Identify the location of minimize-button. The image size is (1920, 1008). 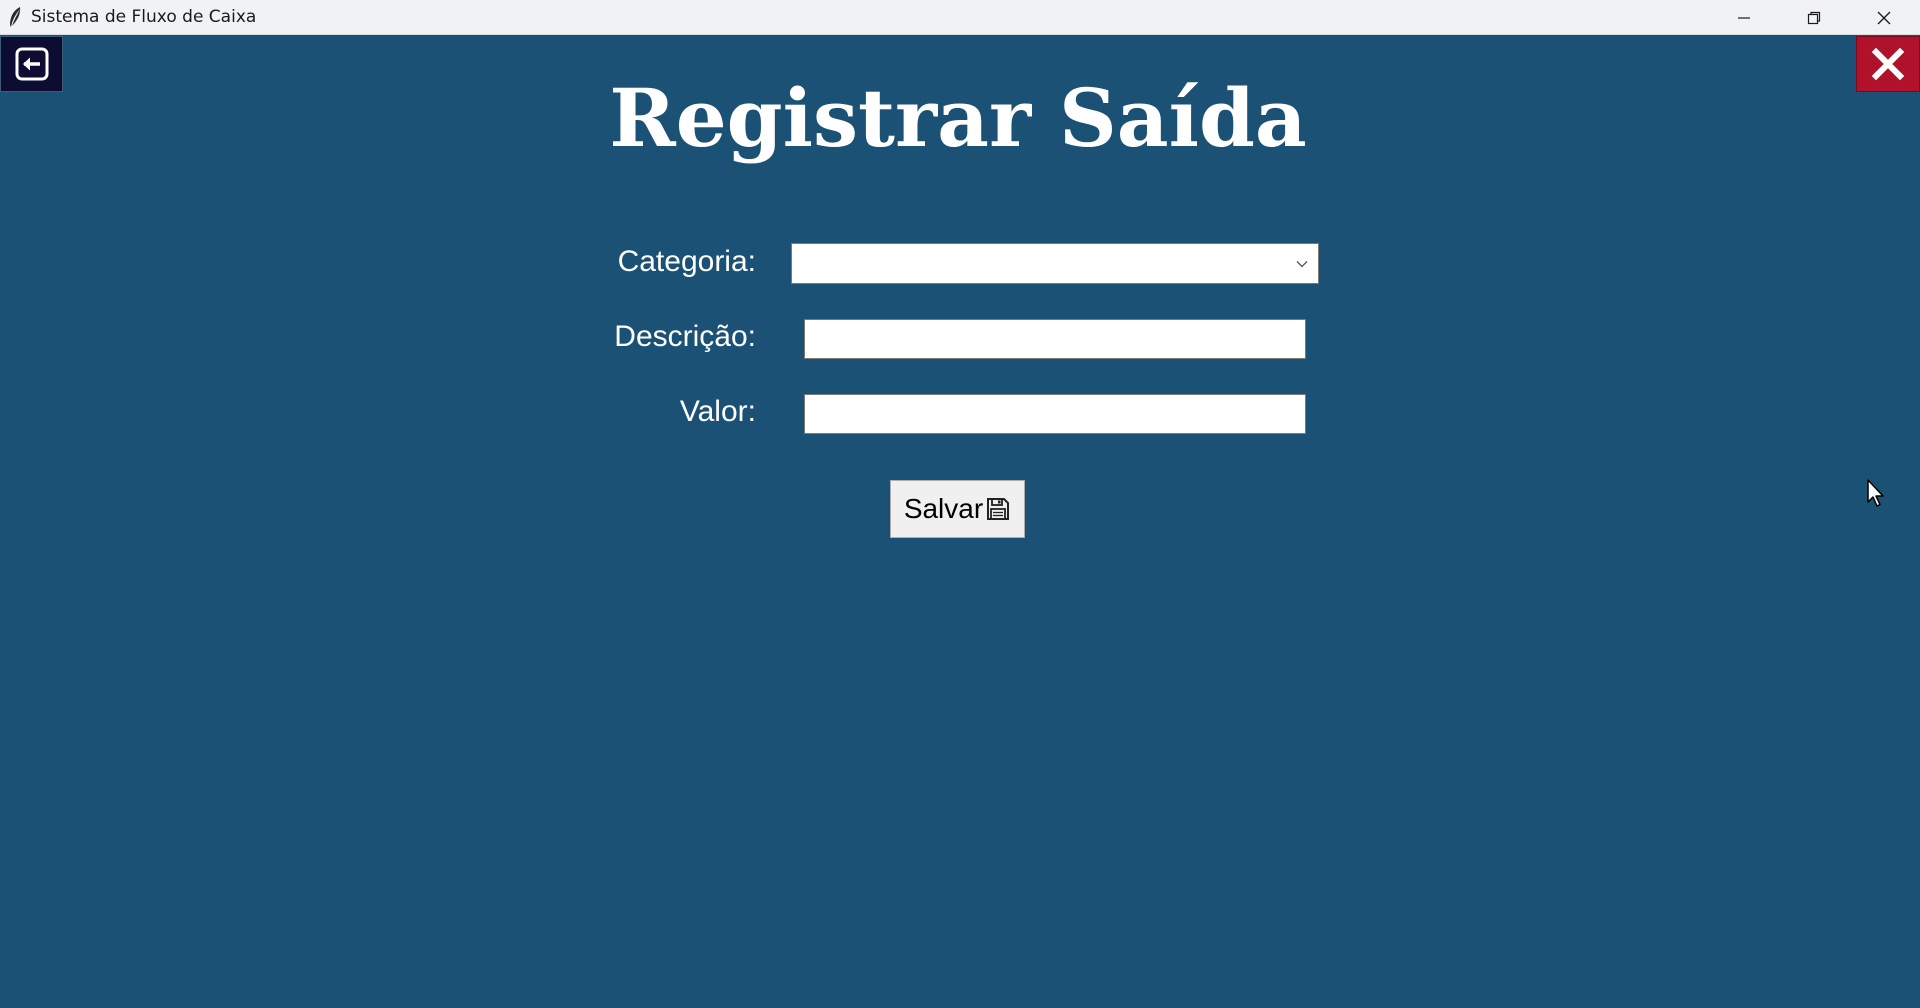
(1744, 17).